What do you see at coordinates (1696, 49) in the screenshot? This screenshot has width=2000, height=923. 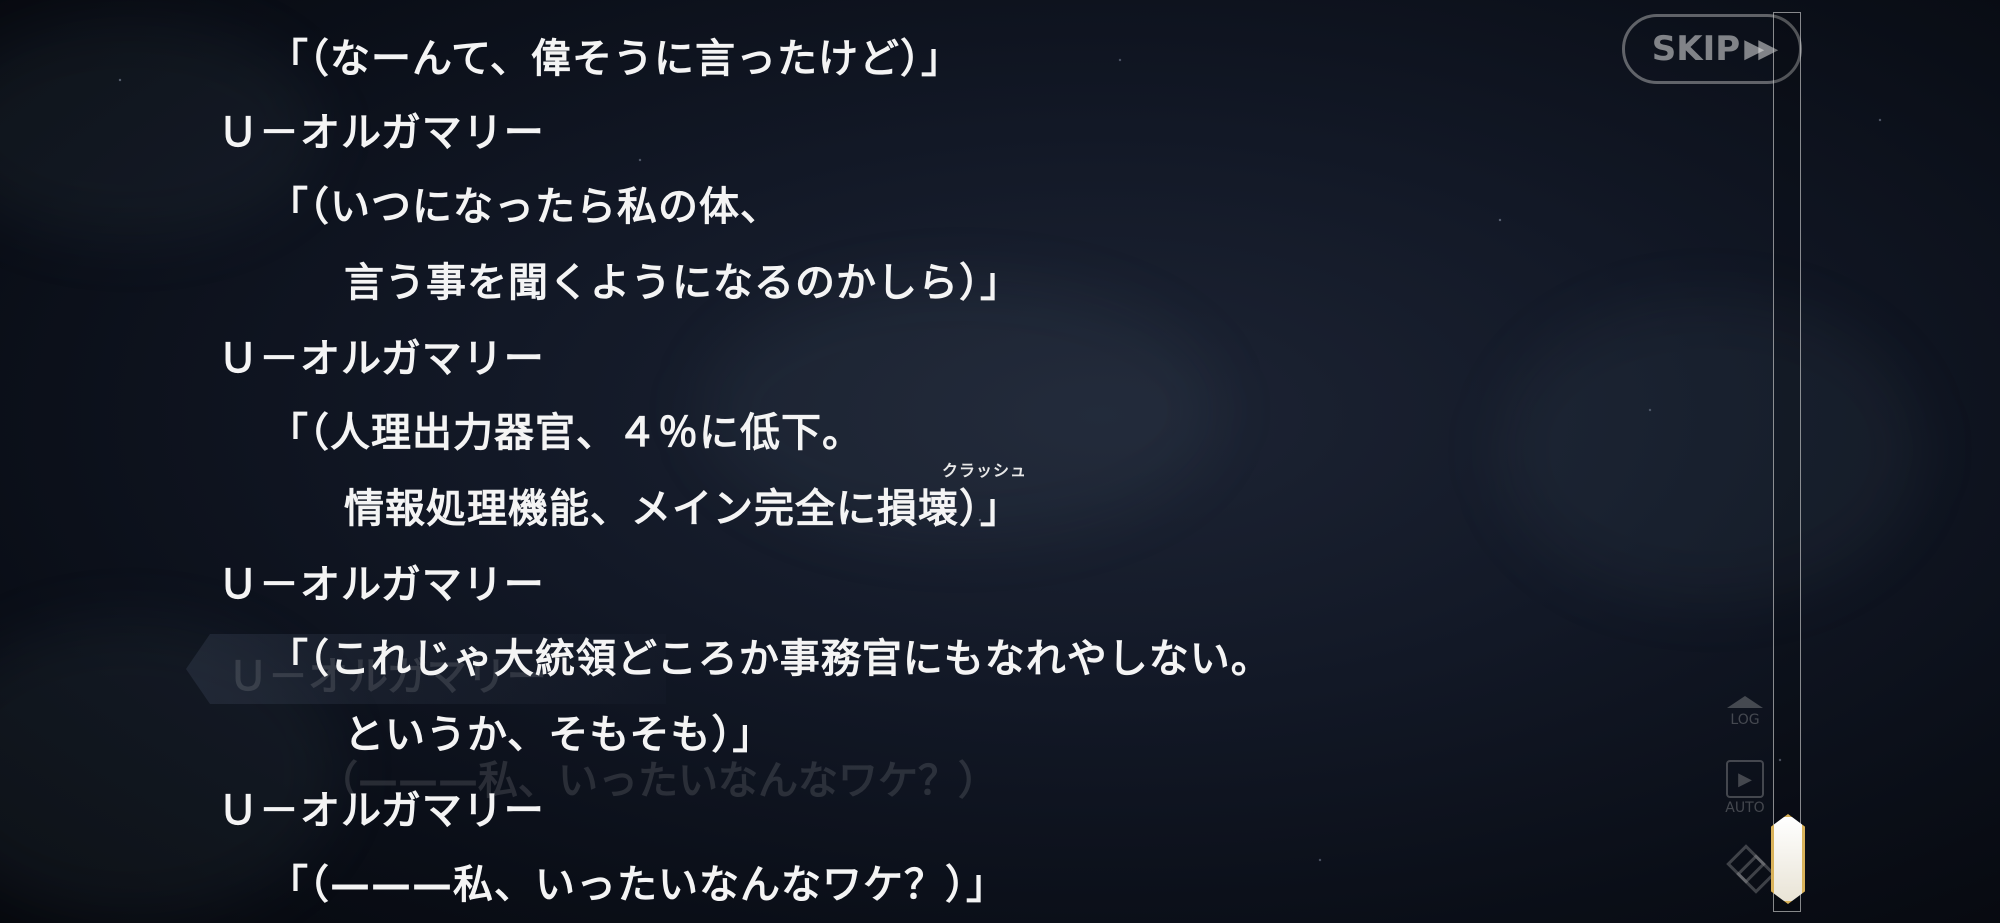 I see `skip-label: SKIP` at bounding box center [1696, 49].